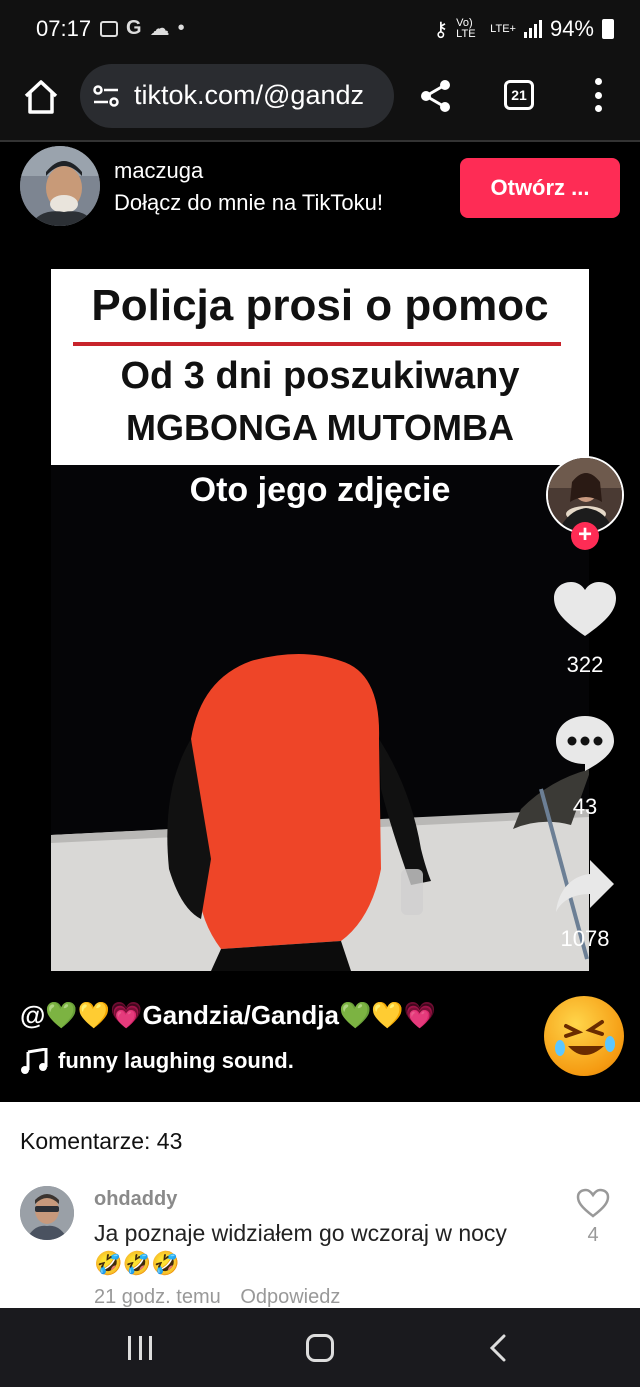  I want to click on laughing-emoji-icon, so click(585, 1038).